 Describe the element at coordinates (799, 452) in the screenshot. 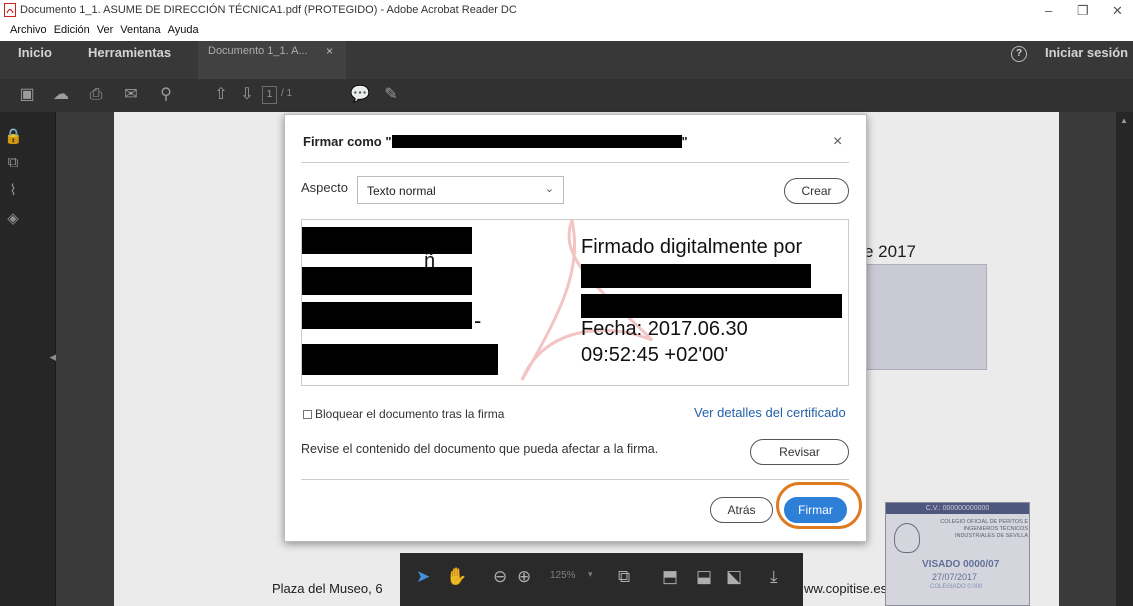

I see `review-button: Revisar` at that location.